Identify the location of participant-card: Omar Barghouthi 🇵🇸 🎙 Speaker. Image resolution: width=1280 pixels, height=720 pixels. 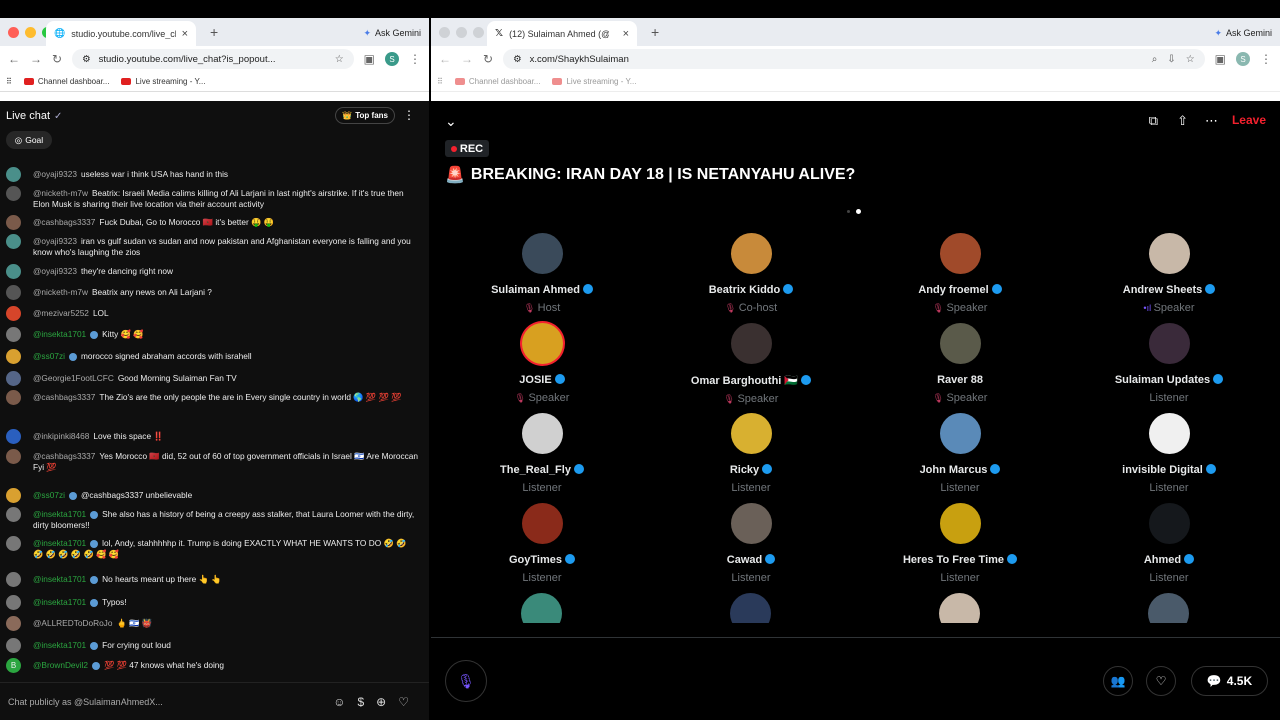
(751, 364).